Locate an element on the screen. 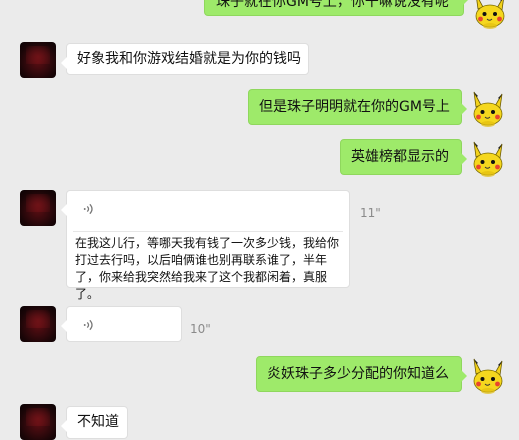  voice-message-bubble is located at coordinates (121, 324).